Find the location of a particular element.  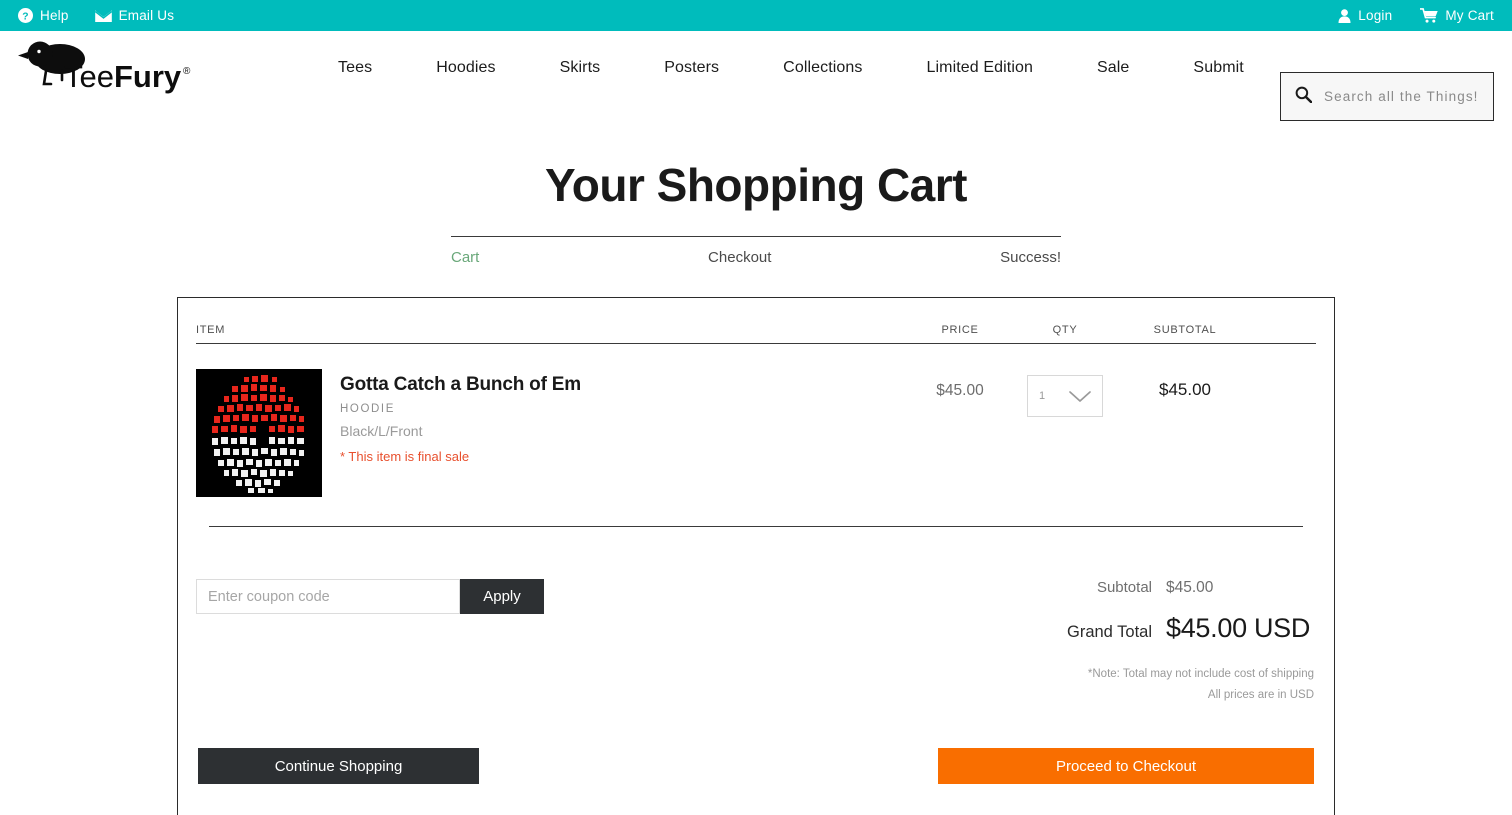

nav-item-tees: Tees is located at coordinates (371, 68).